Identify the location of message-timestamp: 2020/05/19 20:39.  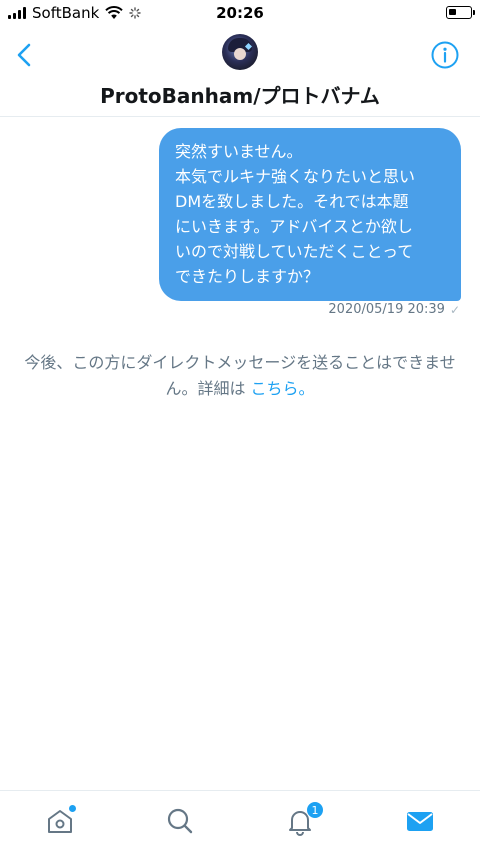
(386, 309).